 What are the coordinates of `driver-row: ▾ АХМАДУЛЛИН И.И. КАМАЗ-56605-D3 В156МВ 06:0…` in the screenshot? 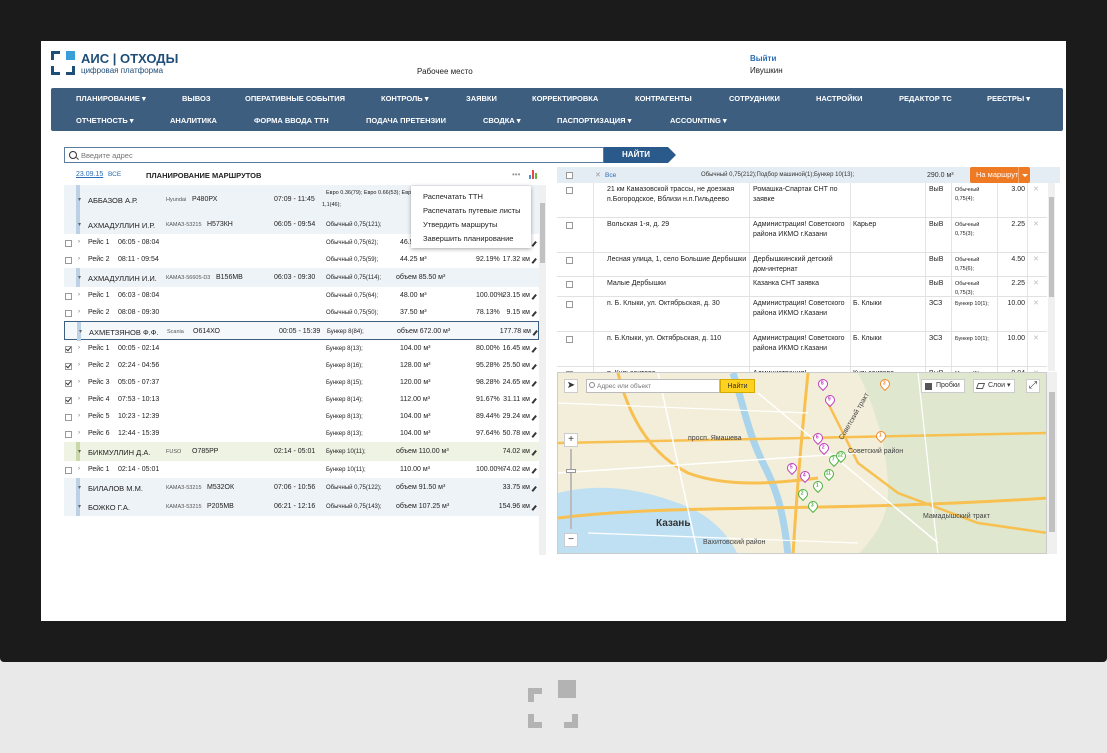 It's located at (301, 277).